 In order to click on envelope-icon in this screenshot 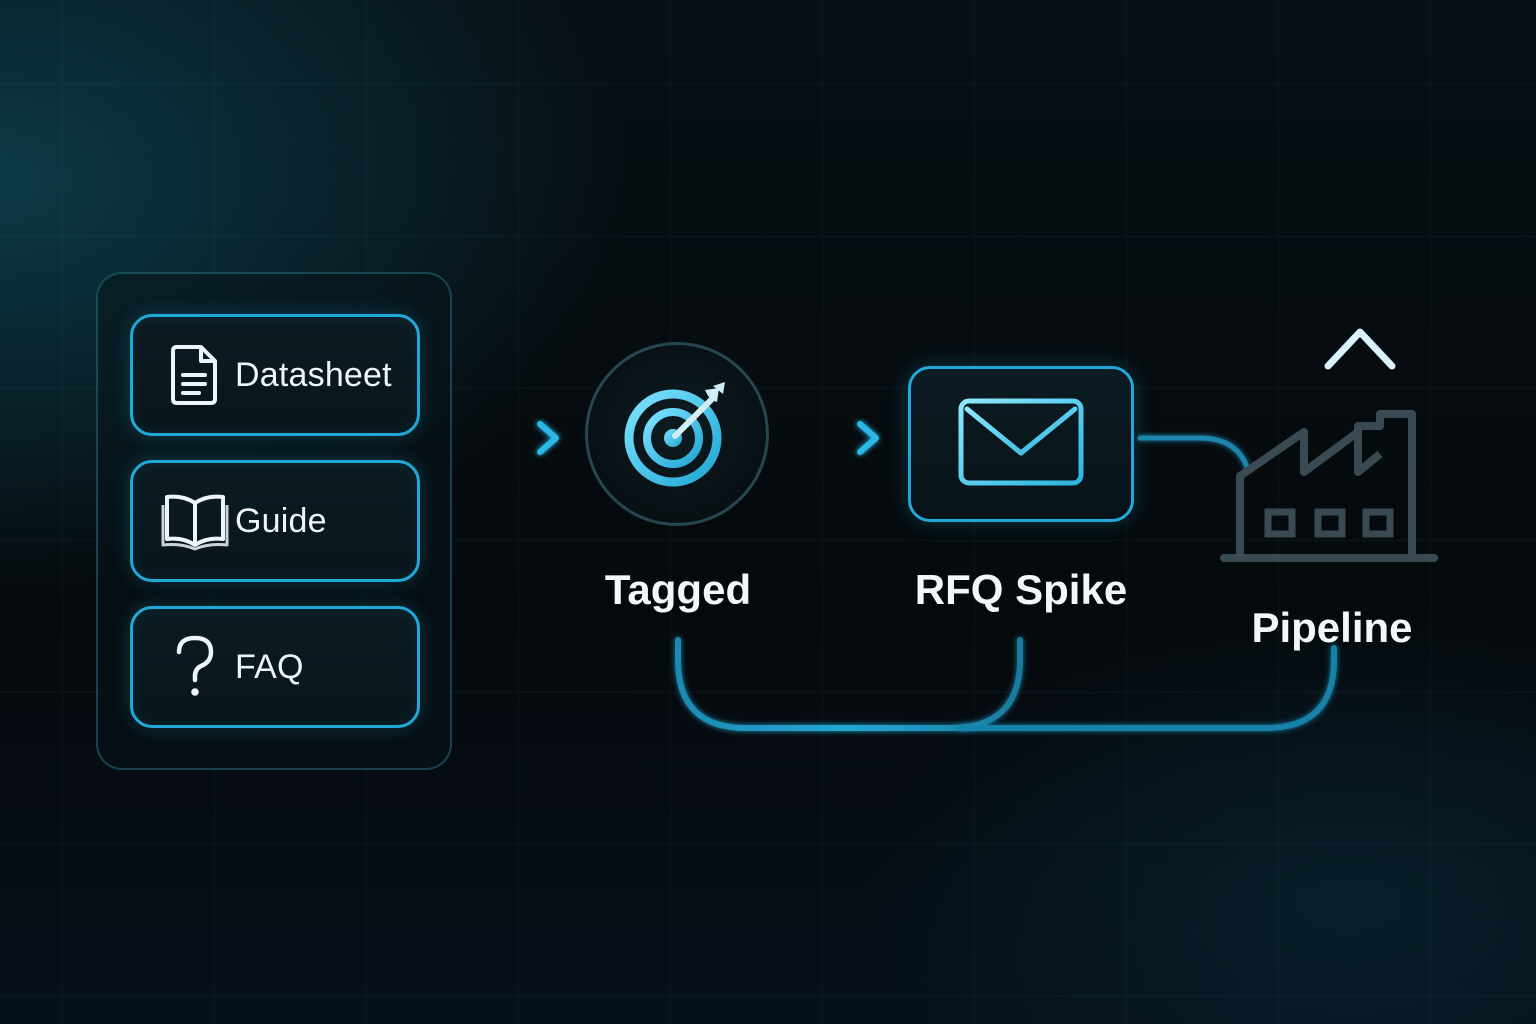, I will do `click(1021, 444)`.